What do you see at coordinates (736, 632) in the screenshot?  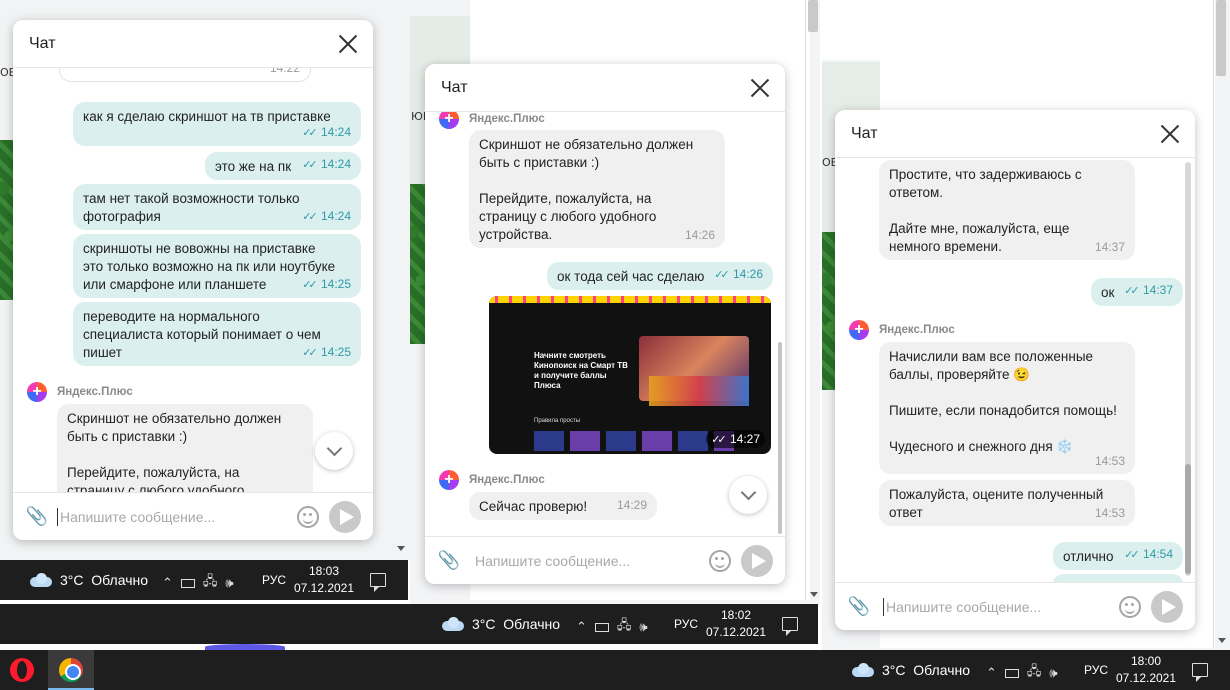 I see `clock-date: 07.12.2021` at bounding box center [736, 632].